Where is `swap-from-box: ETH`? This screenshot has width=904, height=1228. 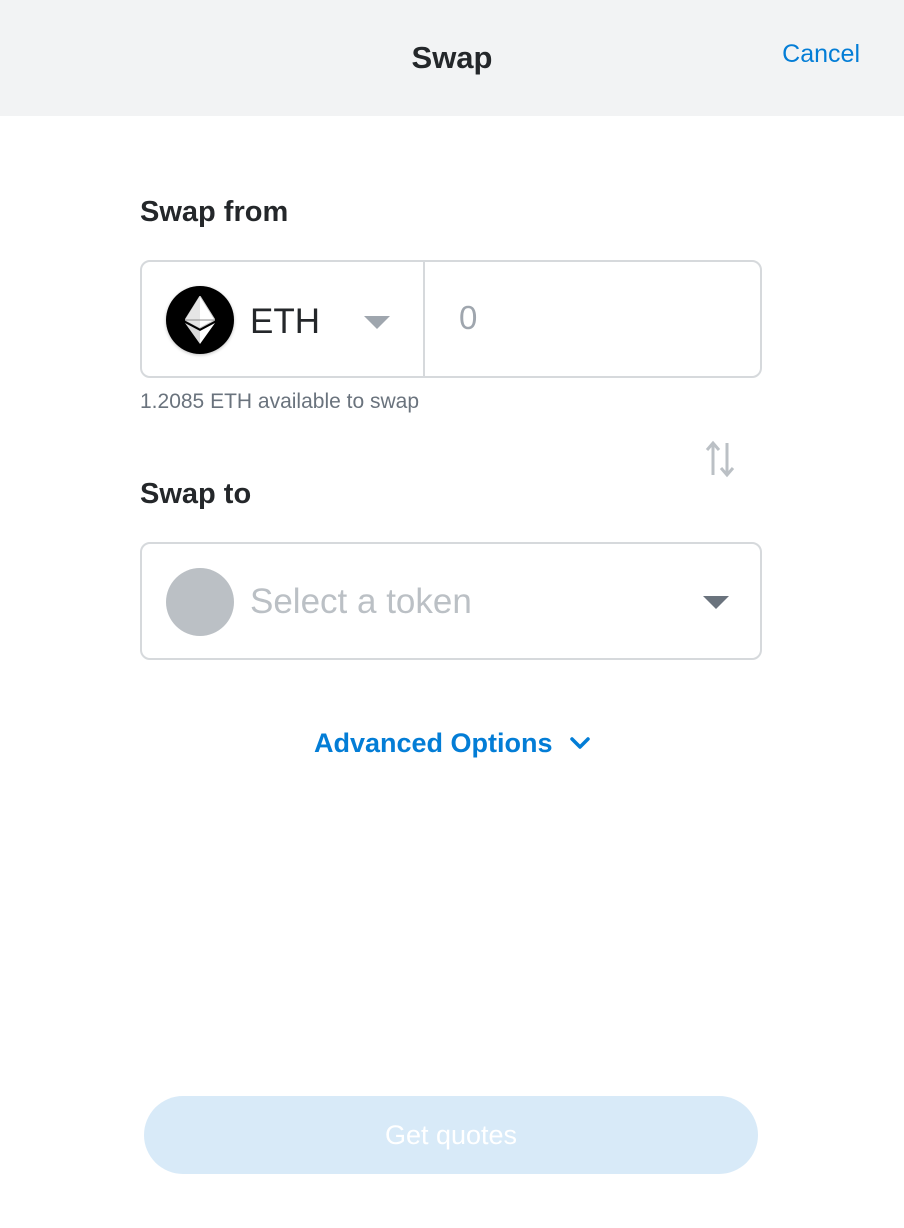
swap-from-box: ETH is located at coordinates (451, 319).